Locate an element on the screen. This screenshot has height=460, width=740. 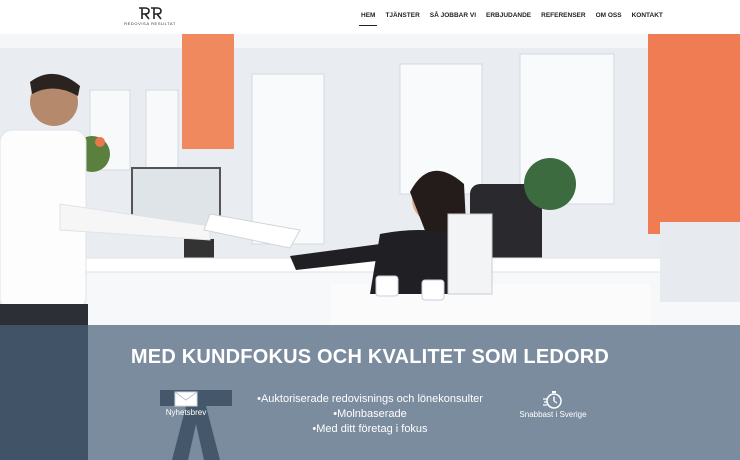
hero-headline: MED KUNDFOKUS OCH KVALITET SOM LEDORD is located at coordinates (370, 357).